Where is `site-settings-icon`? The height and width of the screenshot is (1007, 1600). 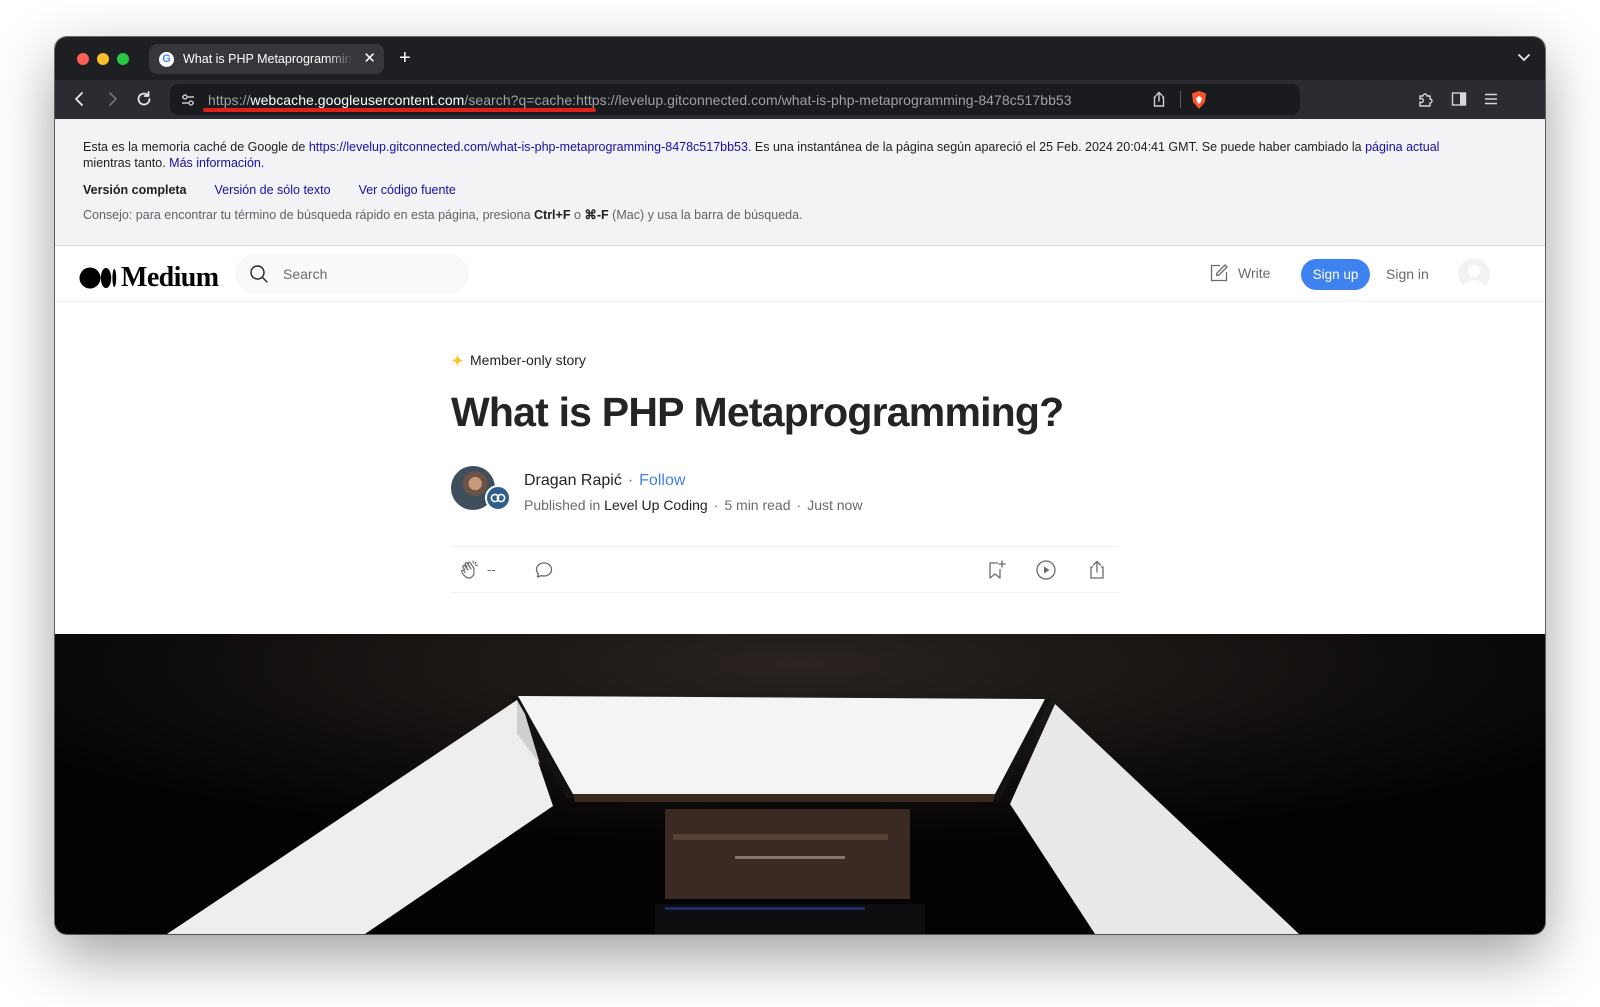
site-settings-icon is located at coordinates (188, 100).